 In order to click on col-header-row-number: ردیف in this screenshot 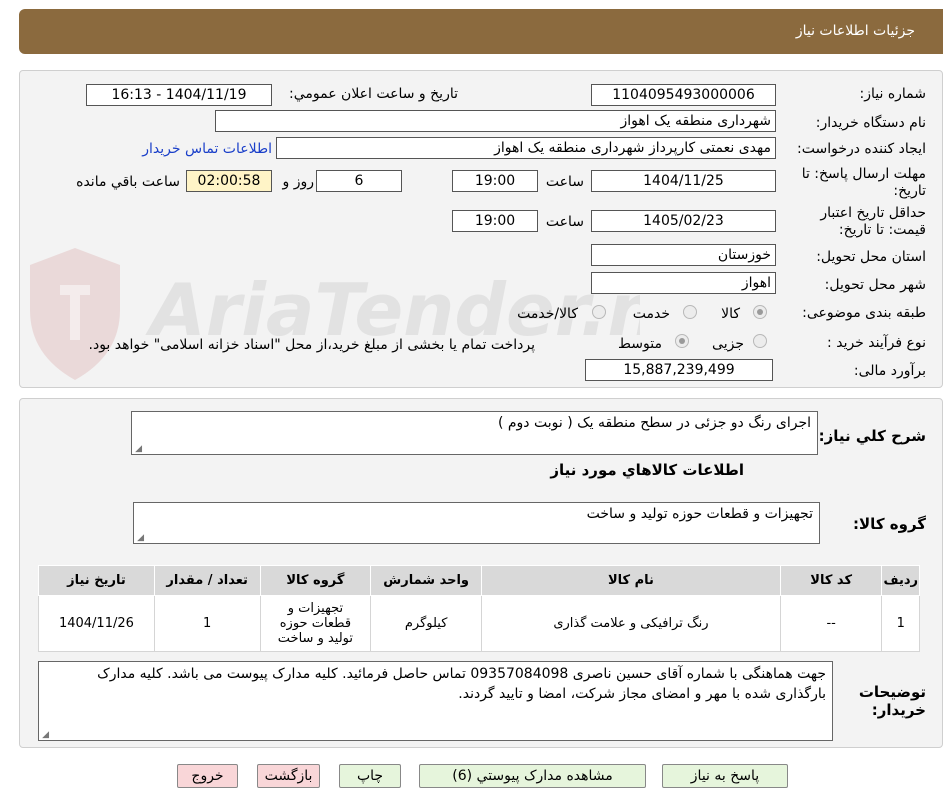, I will do `click(900, 580)`.